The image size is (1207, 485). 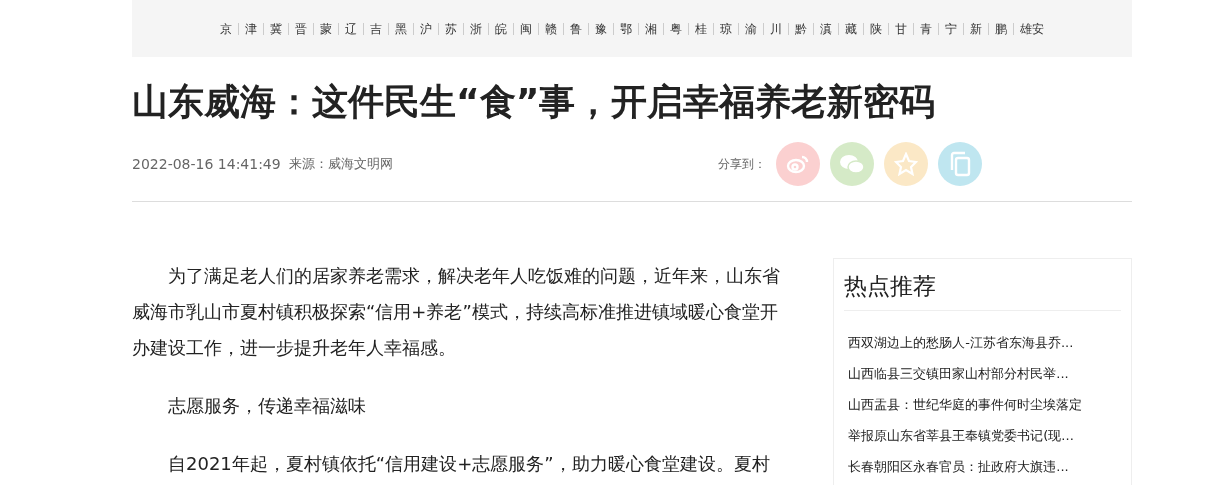 I want to click on region-link: 宁, so click(x=950, y=28).